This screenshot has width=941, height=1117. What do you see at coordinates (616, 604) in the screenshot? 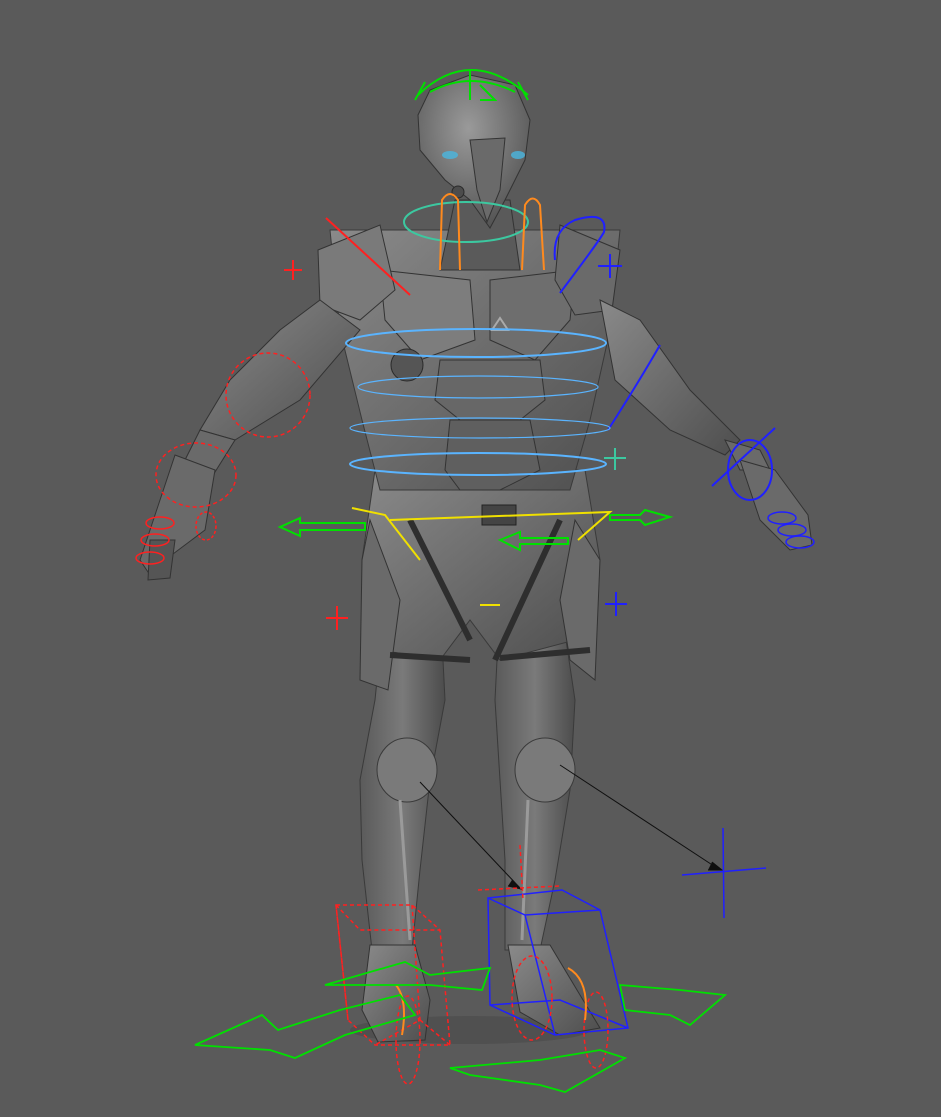
I see `knee-pole-r-cross` at bounding box center [616, 604].